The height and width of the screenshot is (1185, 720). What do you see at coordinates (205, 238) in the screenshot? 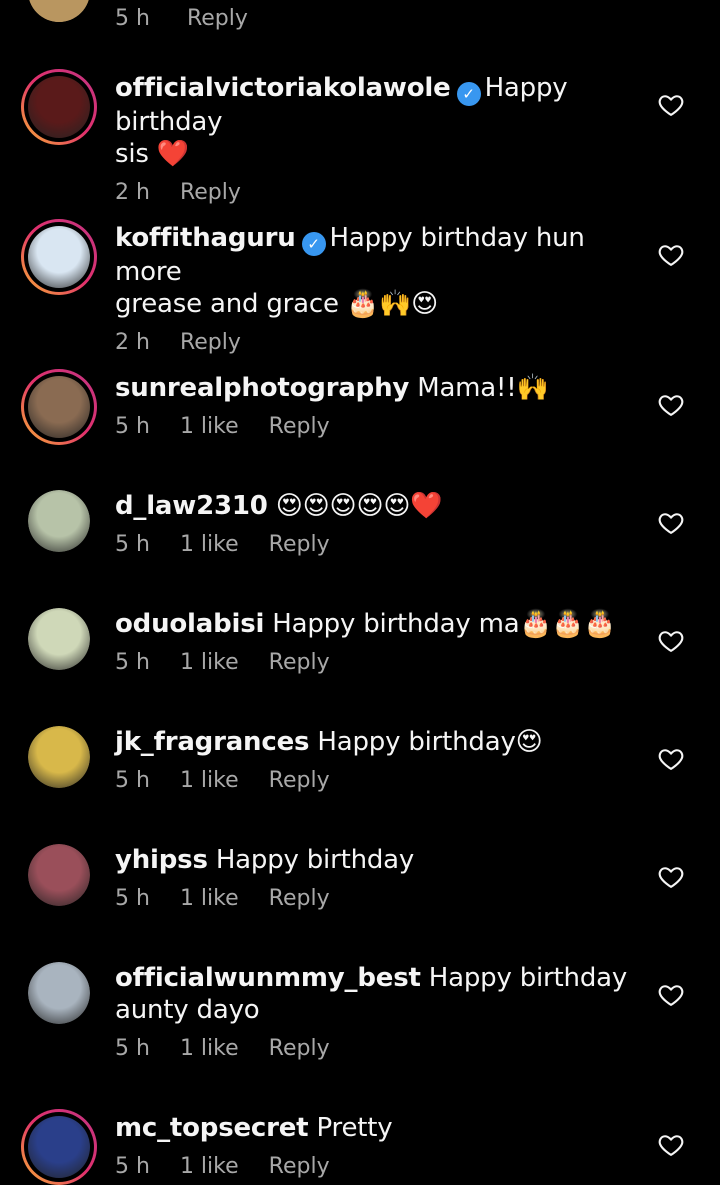
I see `comment-username: koffithaguru` at bounding box center [205, 238].